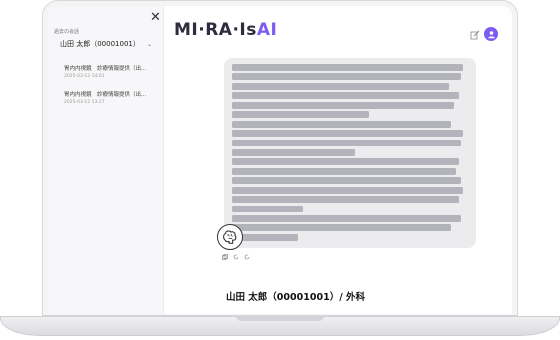 Image resolution: width=560 pixels, height=340 pixels. Describe the element at coordinates (149, 44) in the screenshot. I see `chevron-down-icon: ⌄` at that location.